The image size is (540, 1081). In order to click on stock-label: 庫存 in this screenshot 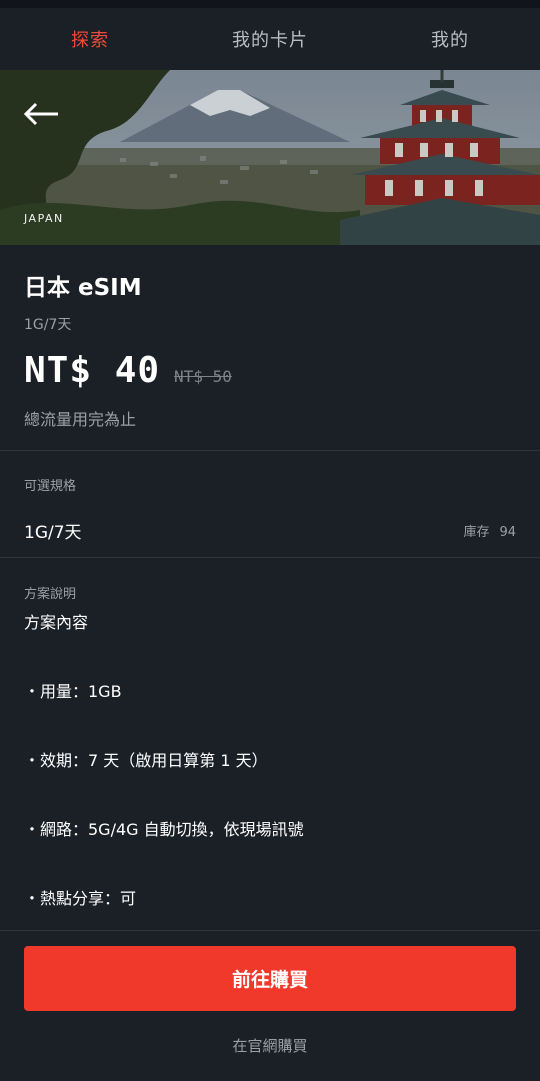, I will do `click(476, 532)`.